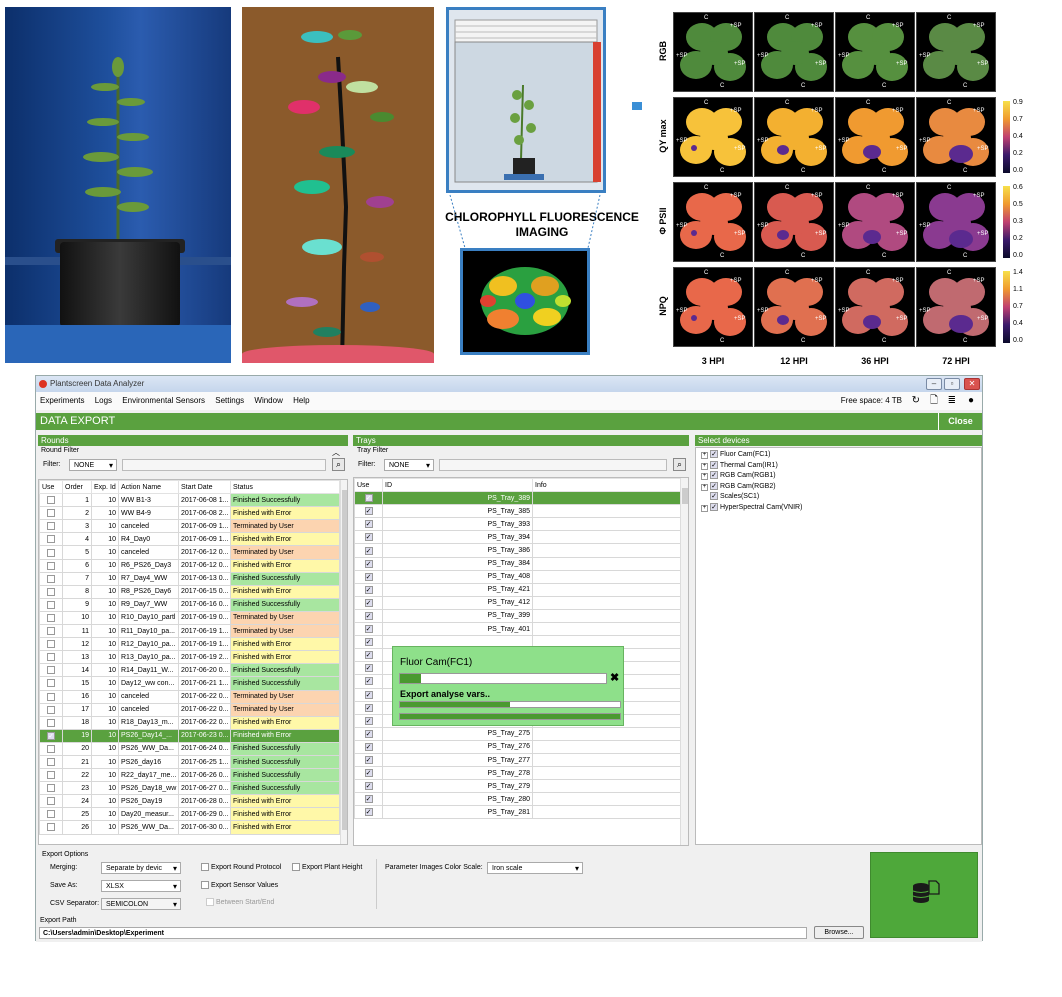 Image resolution: width=1062 pixels, height=997 pixels. Describe the element at coordinates (343, 662) in the screenshot. I see `rounds-scrollbar` at that location.